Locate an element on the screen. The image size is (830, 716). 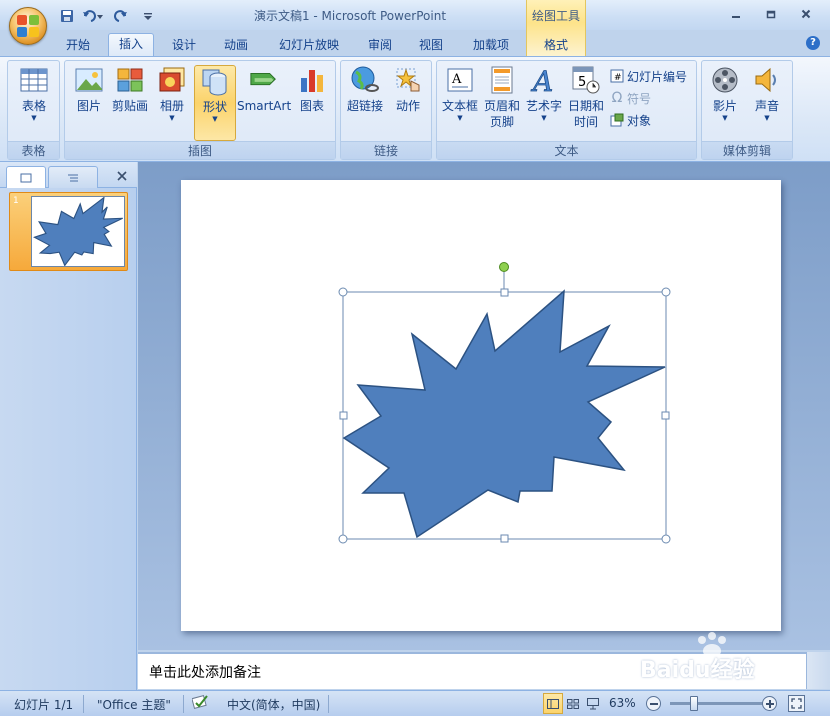
chart-label: 图表 is located at coordinates (311, 106).